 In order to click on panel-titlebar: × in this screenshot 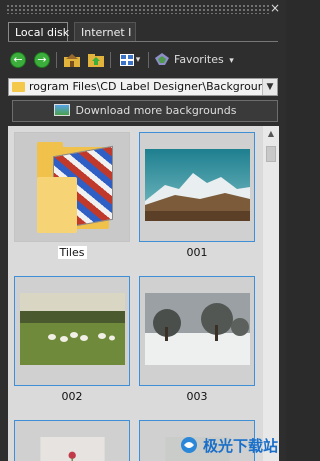, I will do `click(143, 9)`.